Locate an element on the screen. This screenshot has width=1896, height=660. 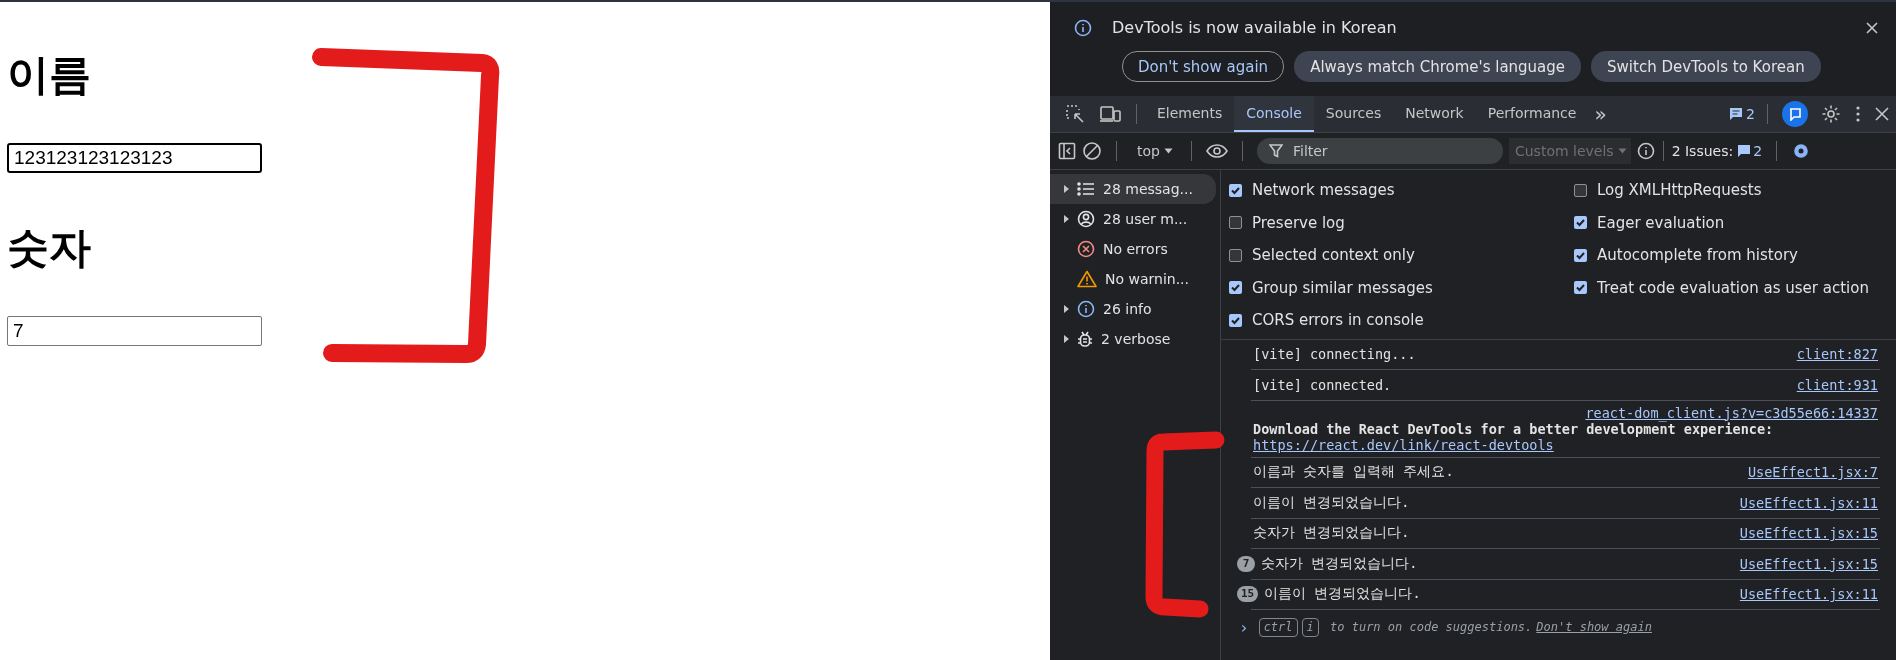
field-heading: 숫자 is located at coordinates (49, 248).